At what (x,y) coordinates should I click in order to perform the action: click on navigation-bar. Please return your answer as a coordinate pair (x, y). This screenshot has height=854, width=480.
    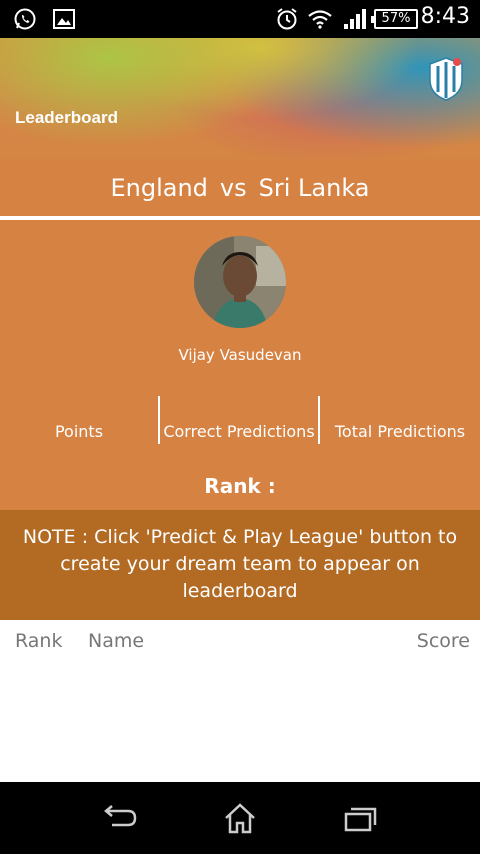
    Looking at the image, I should click on (240, 818).